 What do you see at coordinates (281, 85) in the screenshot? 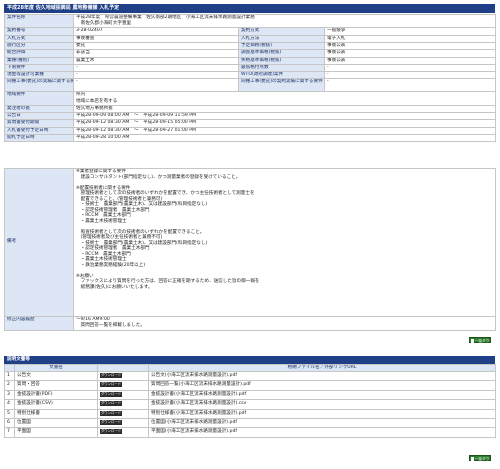
I see `field-label: 同種工事(委託)の契約実績に関する要件` at bounding box center [281, 85].